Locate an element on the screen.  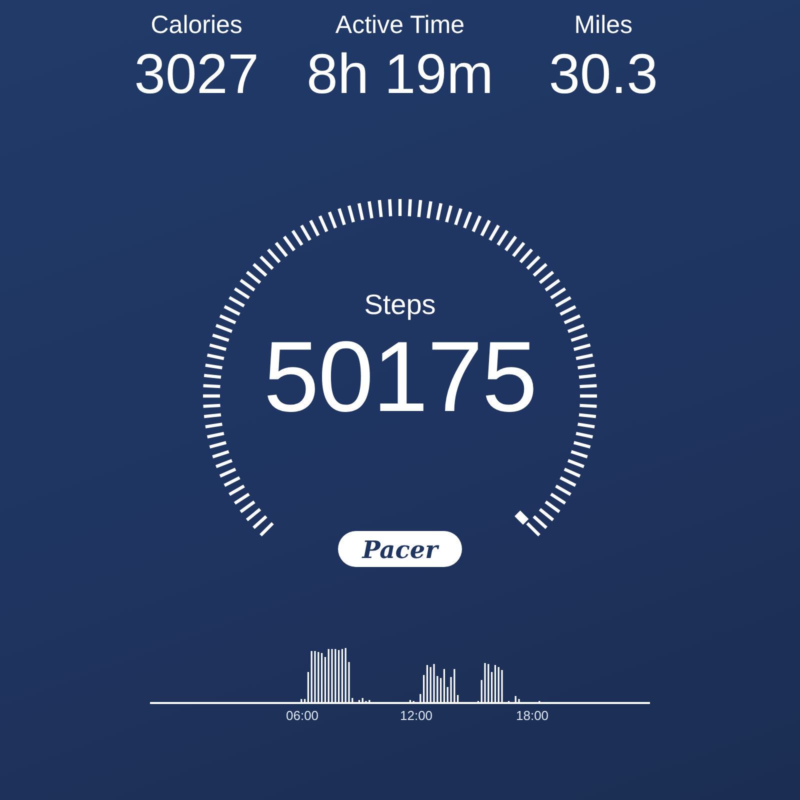
time-axis-label: 18:00 is located at coordinates (532, 715).